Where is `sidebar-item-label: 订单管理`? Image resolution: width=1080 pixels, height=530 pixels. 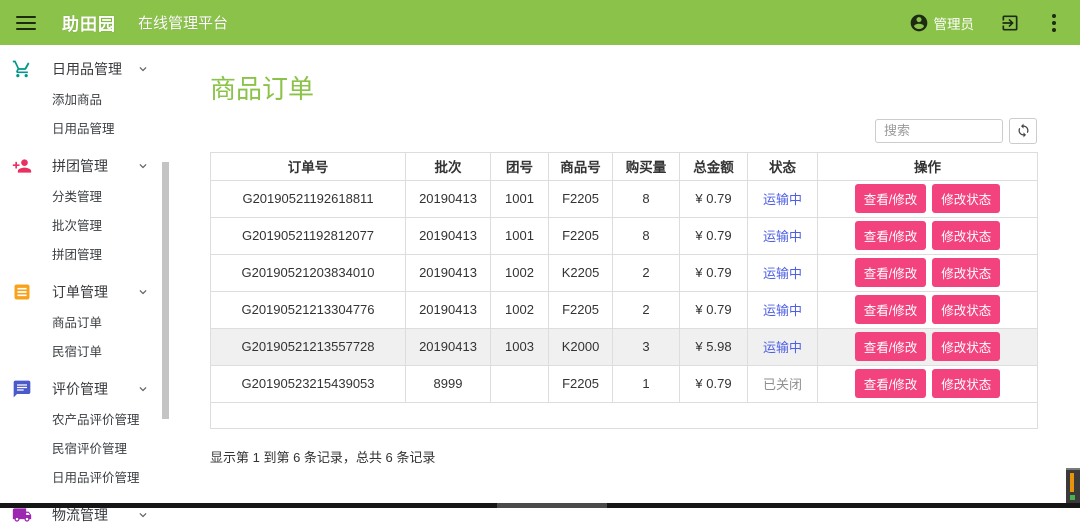
sidebar-item-label: 订单管理 is located at coordinates (94, 292).